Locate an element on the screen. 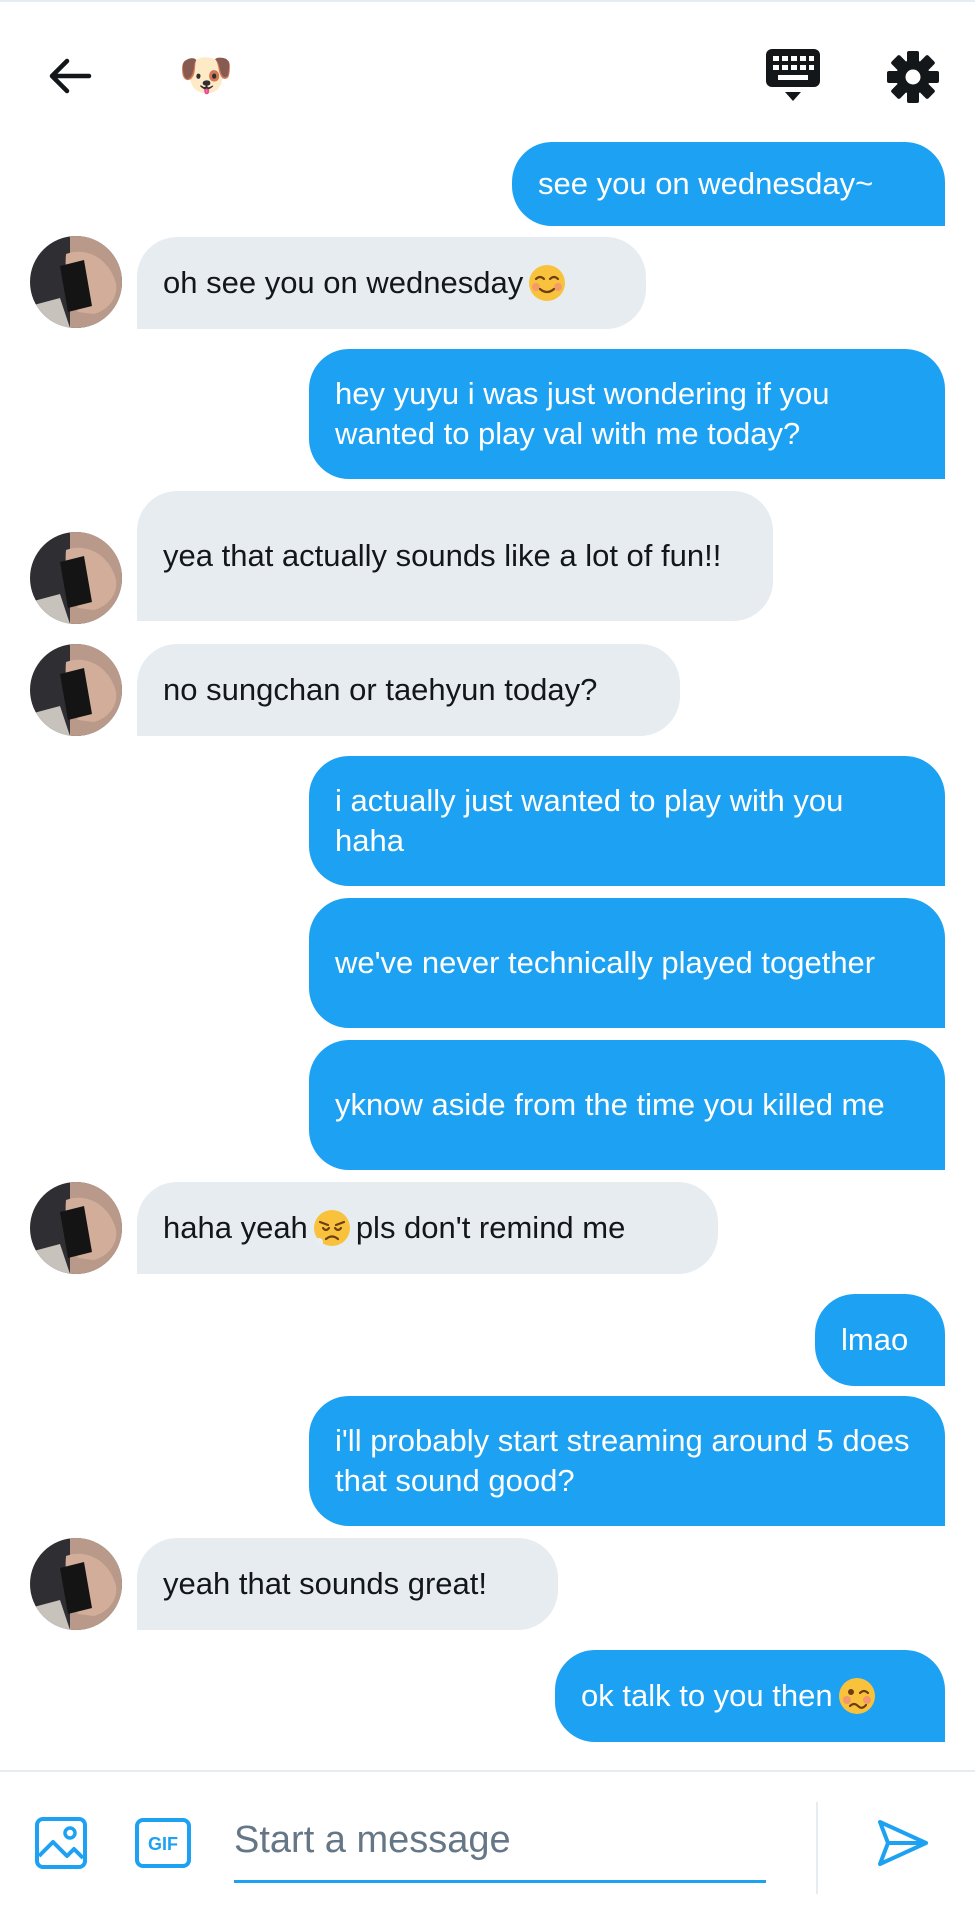 The image size is (975, 1920). contact-avatar: 🐶 is located at coordinates (206, 76).